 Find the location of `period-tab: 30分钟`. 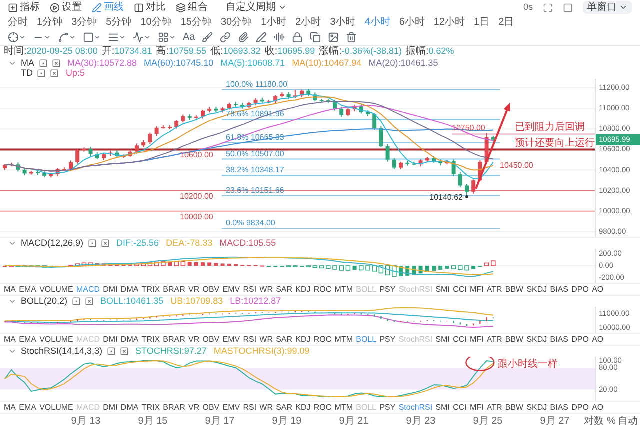

period-tab: 30分钟 is located at coordinates (236, 23).